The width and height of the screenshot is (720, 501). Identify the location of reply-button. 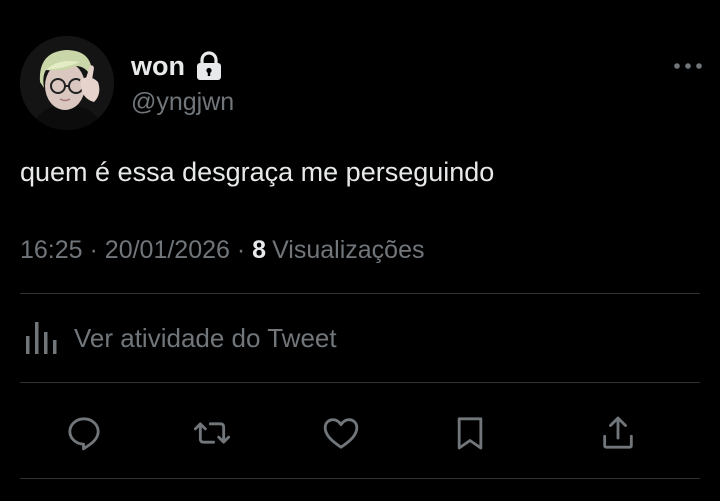
(84, 433).